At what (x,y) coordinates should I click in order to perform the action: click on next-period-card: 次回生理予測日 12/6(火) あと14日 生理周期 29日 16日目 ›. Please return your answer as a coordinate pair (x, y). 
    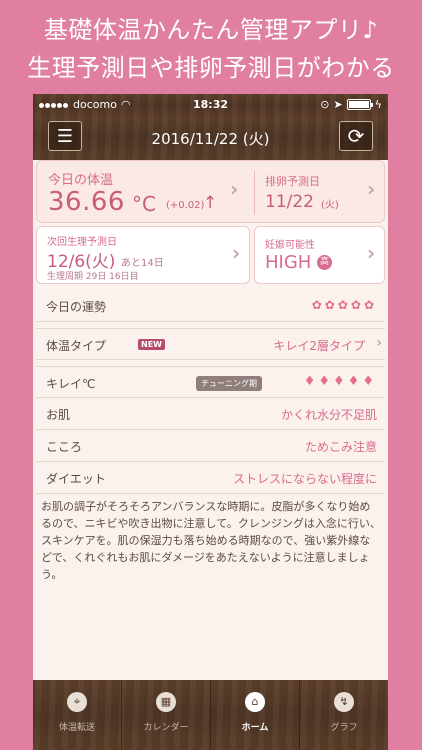
    Looking at the image, I should click on (143, 255).